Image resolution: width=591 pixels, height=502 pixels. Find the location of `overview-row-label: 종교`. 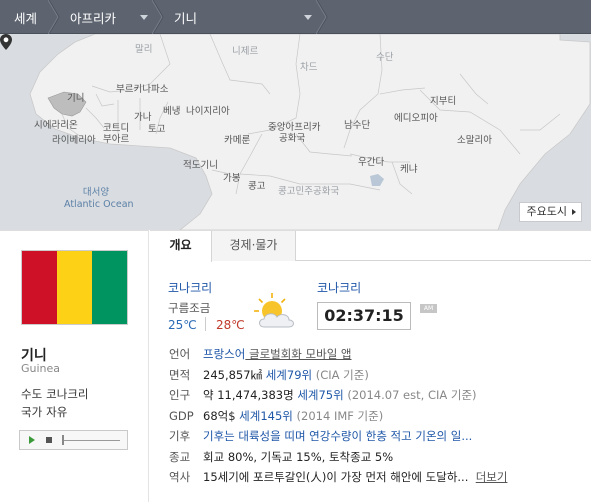

overview-row-label: 종교 is located at coordinates (180, 456).